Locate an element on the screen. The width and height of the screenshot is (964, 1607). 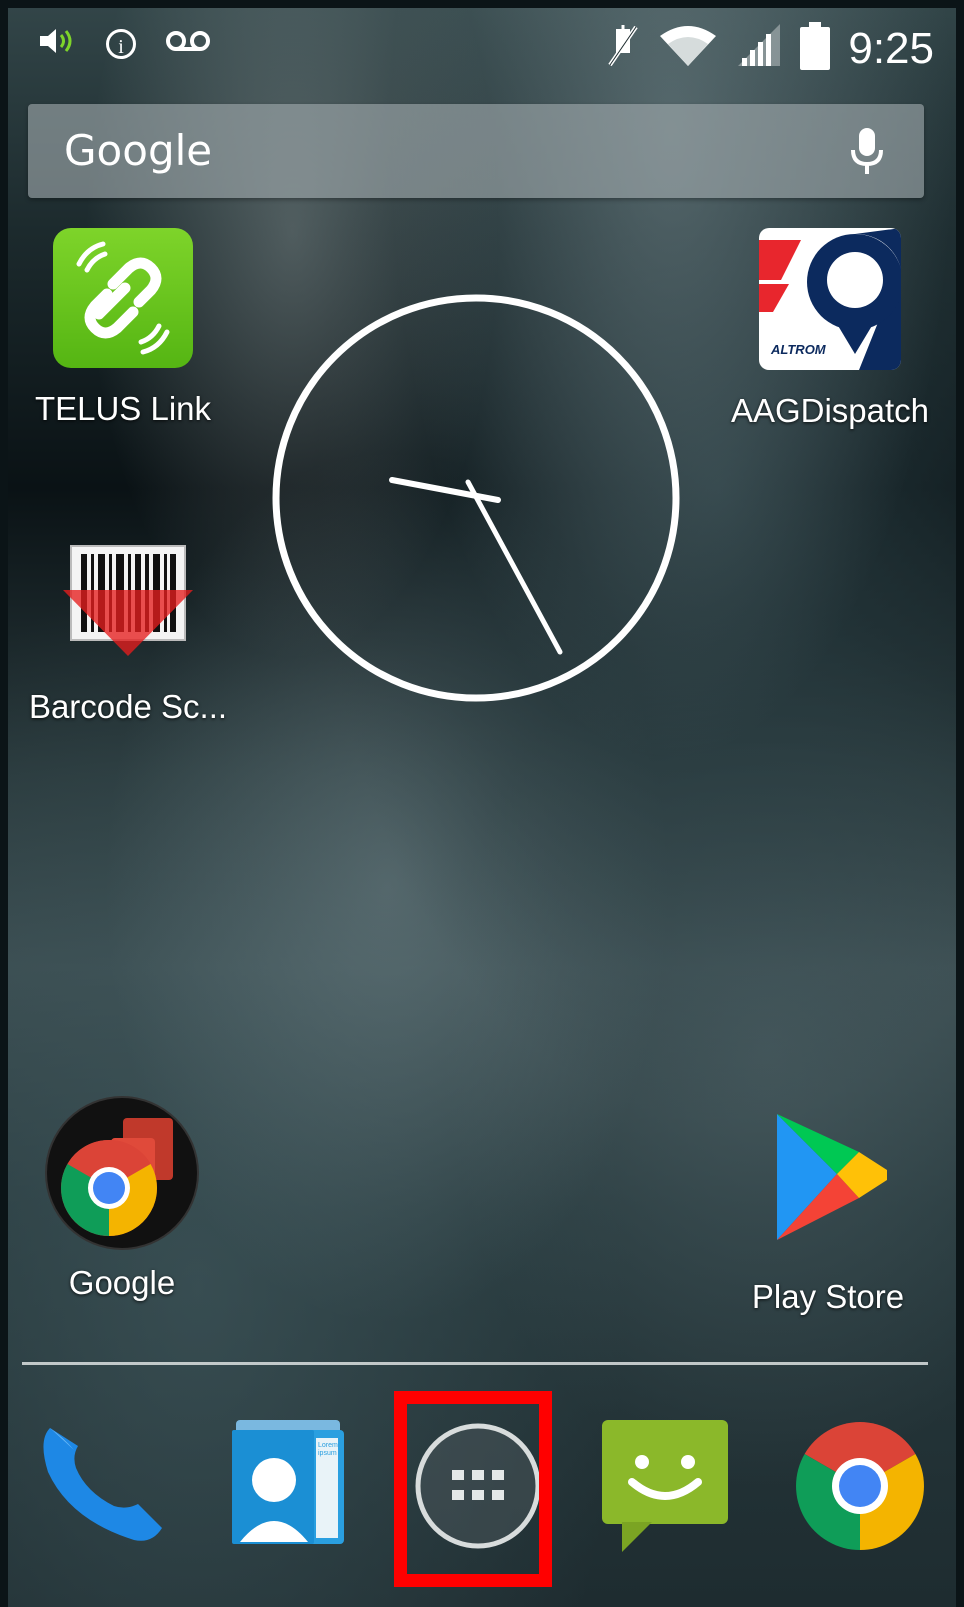
analog-clock-widget is located at coordinates (476, 498).